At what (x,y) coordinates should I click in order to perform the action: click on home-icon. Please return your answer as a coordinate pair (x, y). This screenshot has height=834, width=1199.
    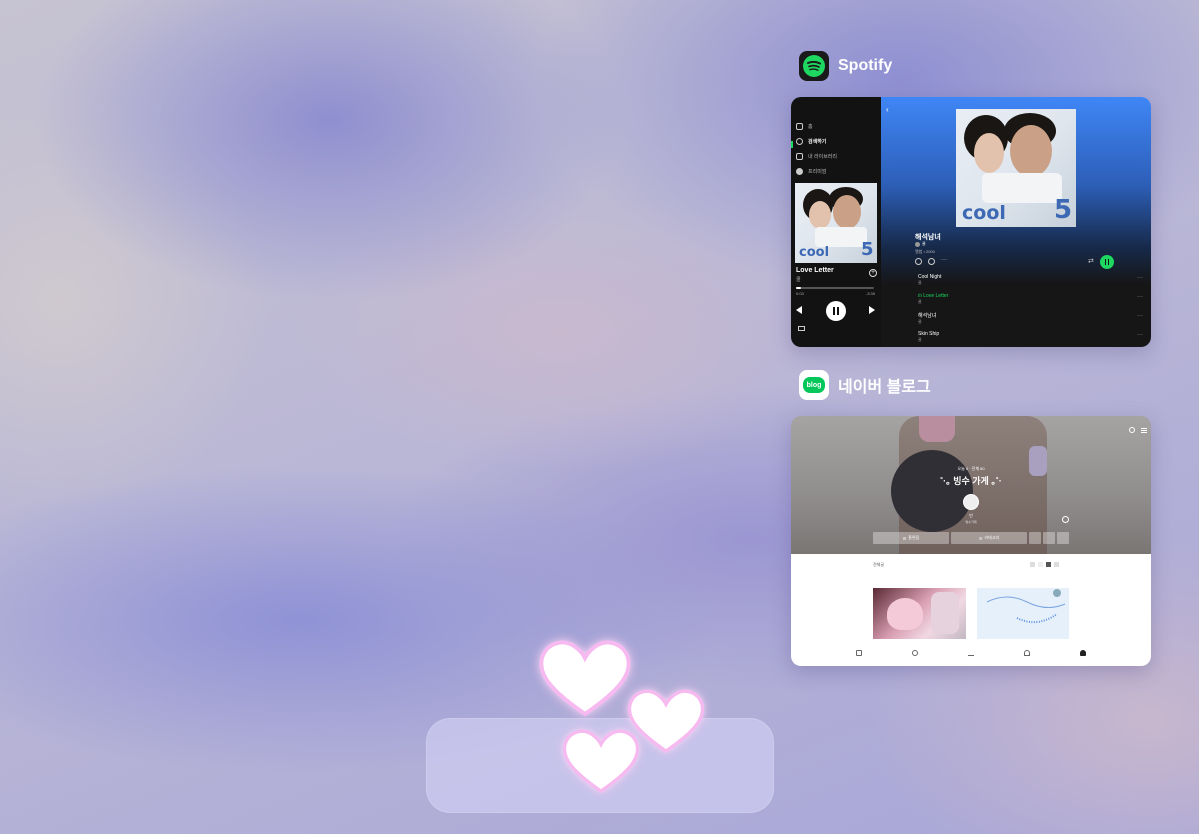
    Looking at the image, I should click on (799, 126).